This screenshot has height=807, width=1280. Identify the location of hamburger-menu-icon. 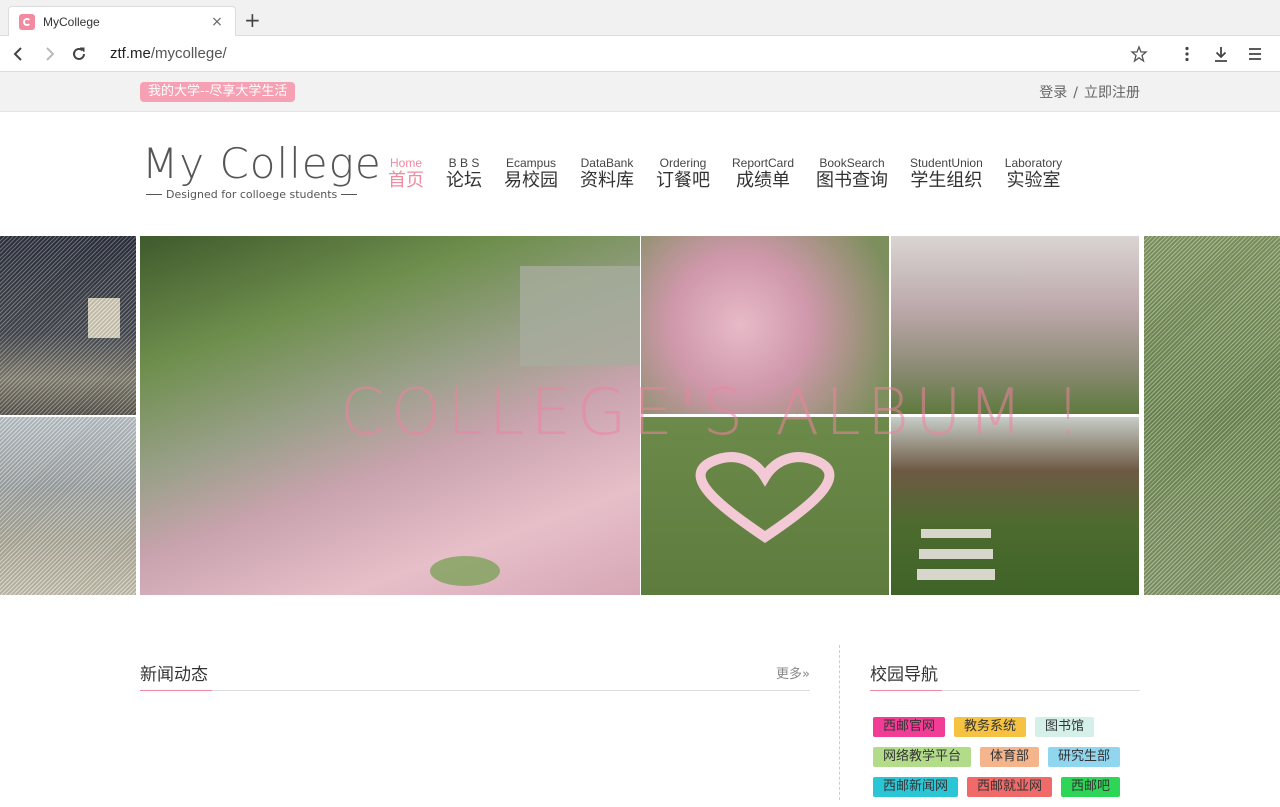
(1255, 54).